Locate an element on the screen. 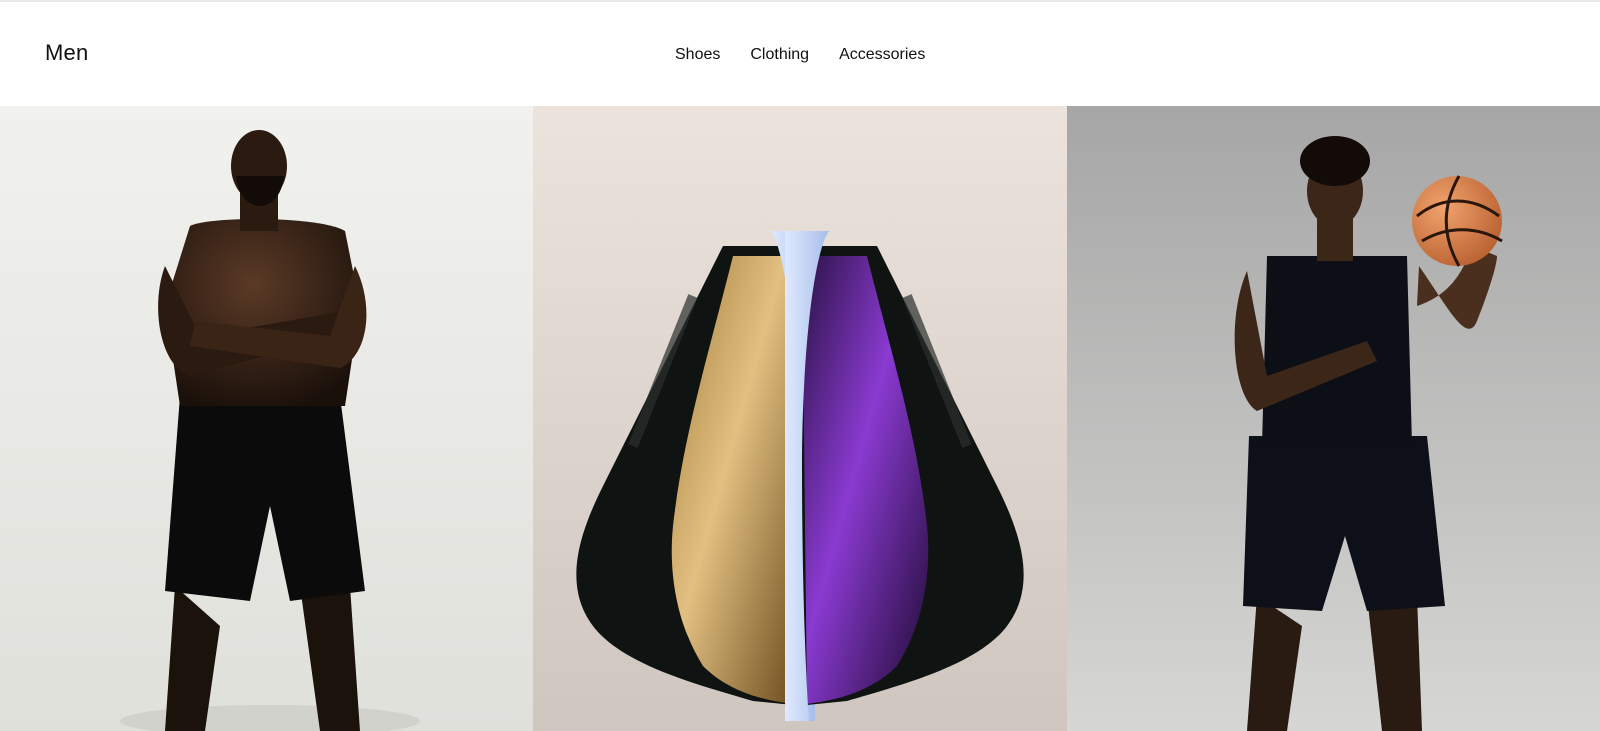 Image resolution: width=1600 pixels, height=731 pixels. category-nav: Shoes Clothing Accessories is located at coordinates (800, 55).